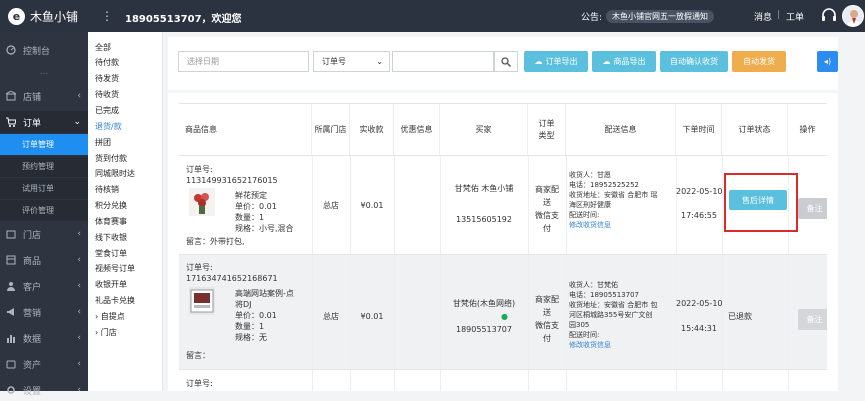  Describe the element at coordinates (111, 284) in the screenshot. I see `subnav-item: 收银开单` at that location.